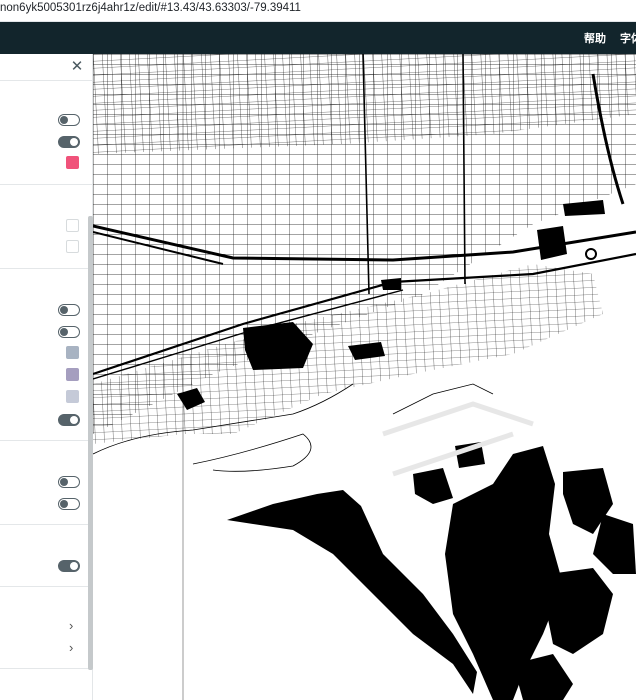 Image resolution: width=636 pixels, height=700 pixels. What do you see at coordinates (72, 162) in the screenshot?
I see `color-swatch-pink` at bounding box center [72, 162].